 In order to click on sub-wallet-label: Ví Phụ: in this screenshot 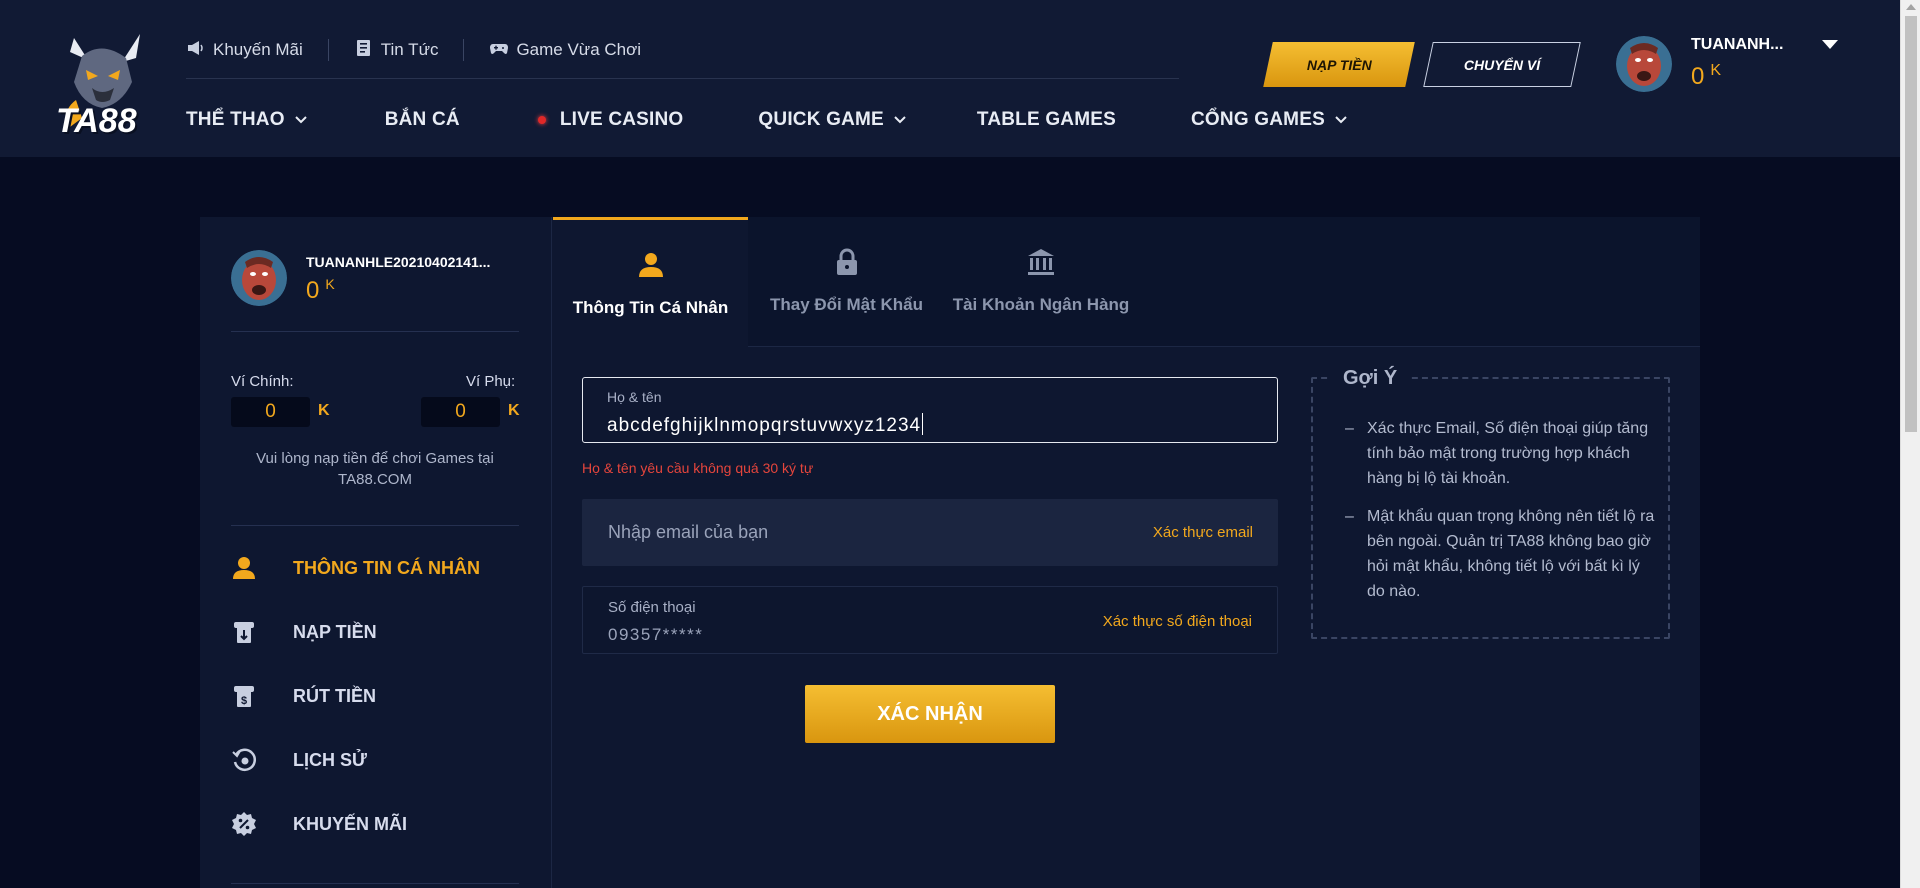, I will do `click(491, 381)`.